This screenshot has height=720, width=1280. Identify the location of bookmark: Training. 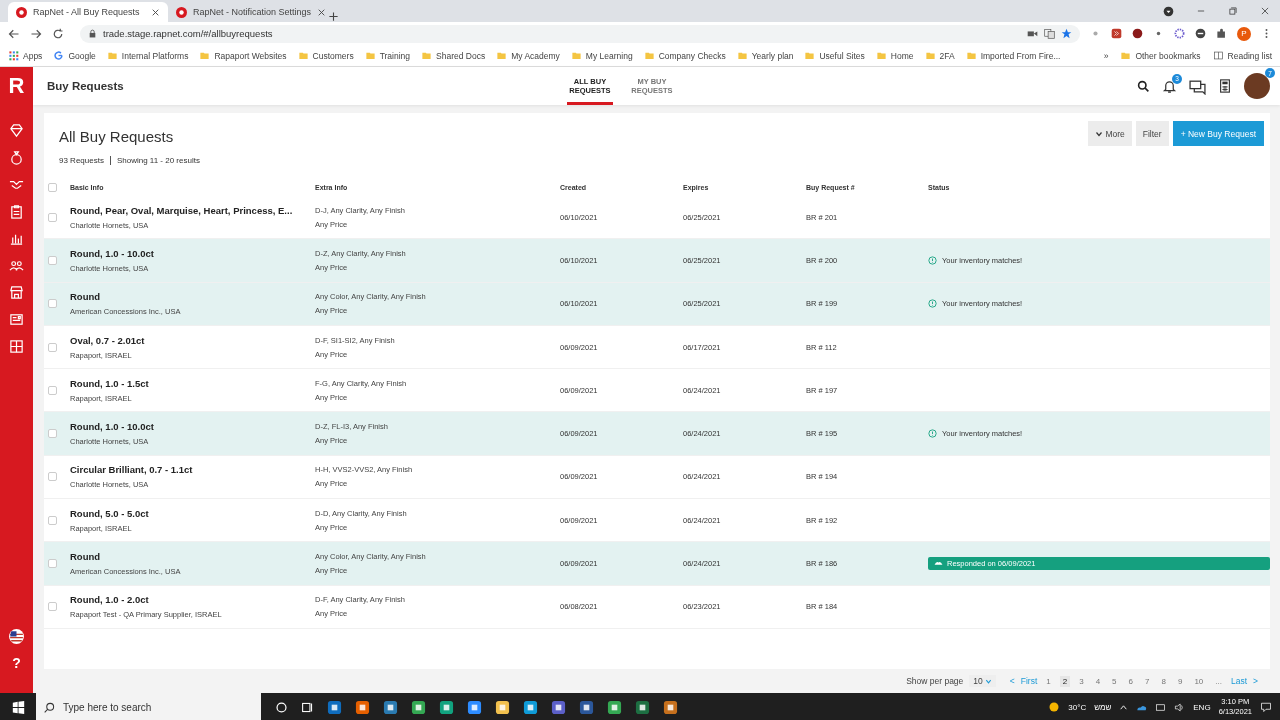
(387, 55).